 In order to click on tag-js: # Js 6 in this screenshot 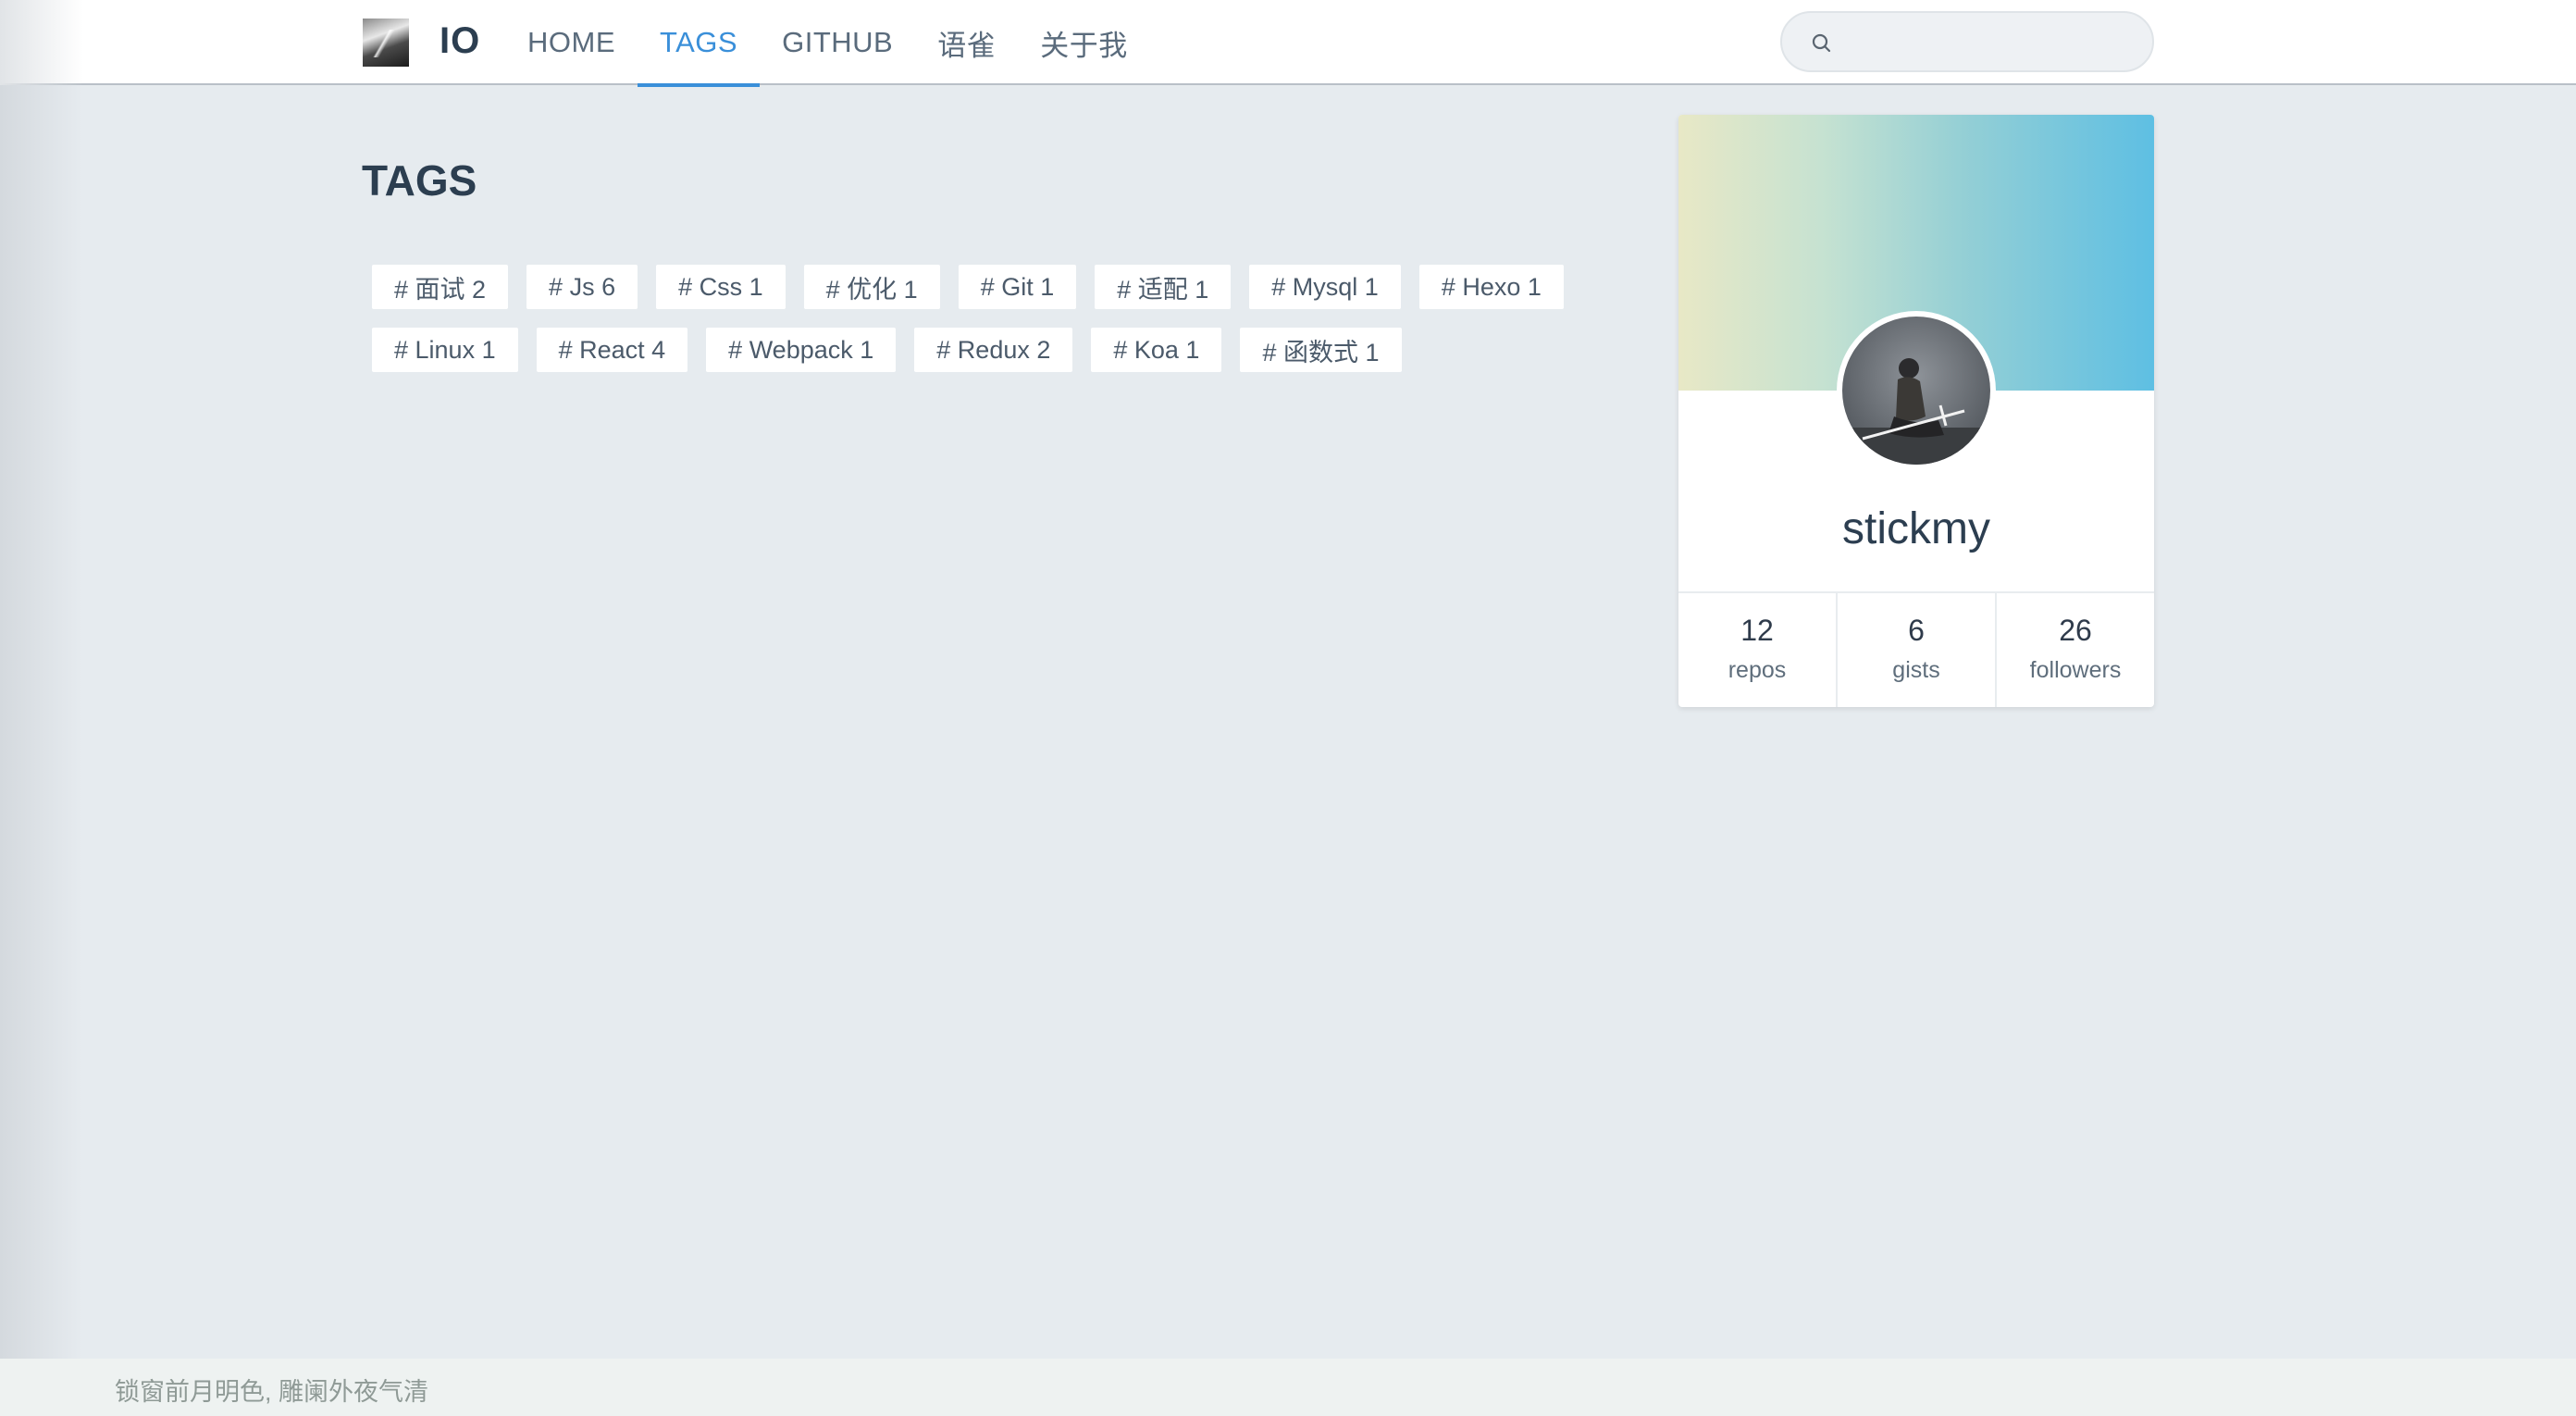, I will do `click(582, 287)`.